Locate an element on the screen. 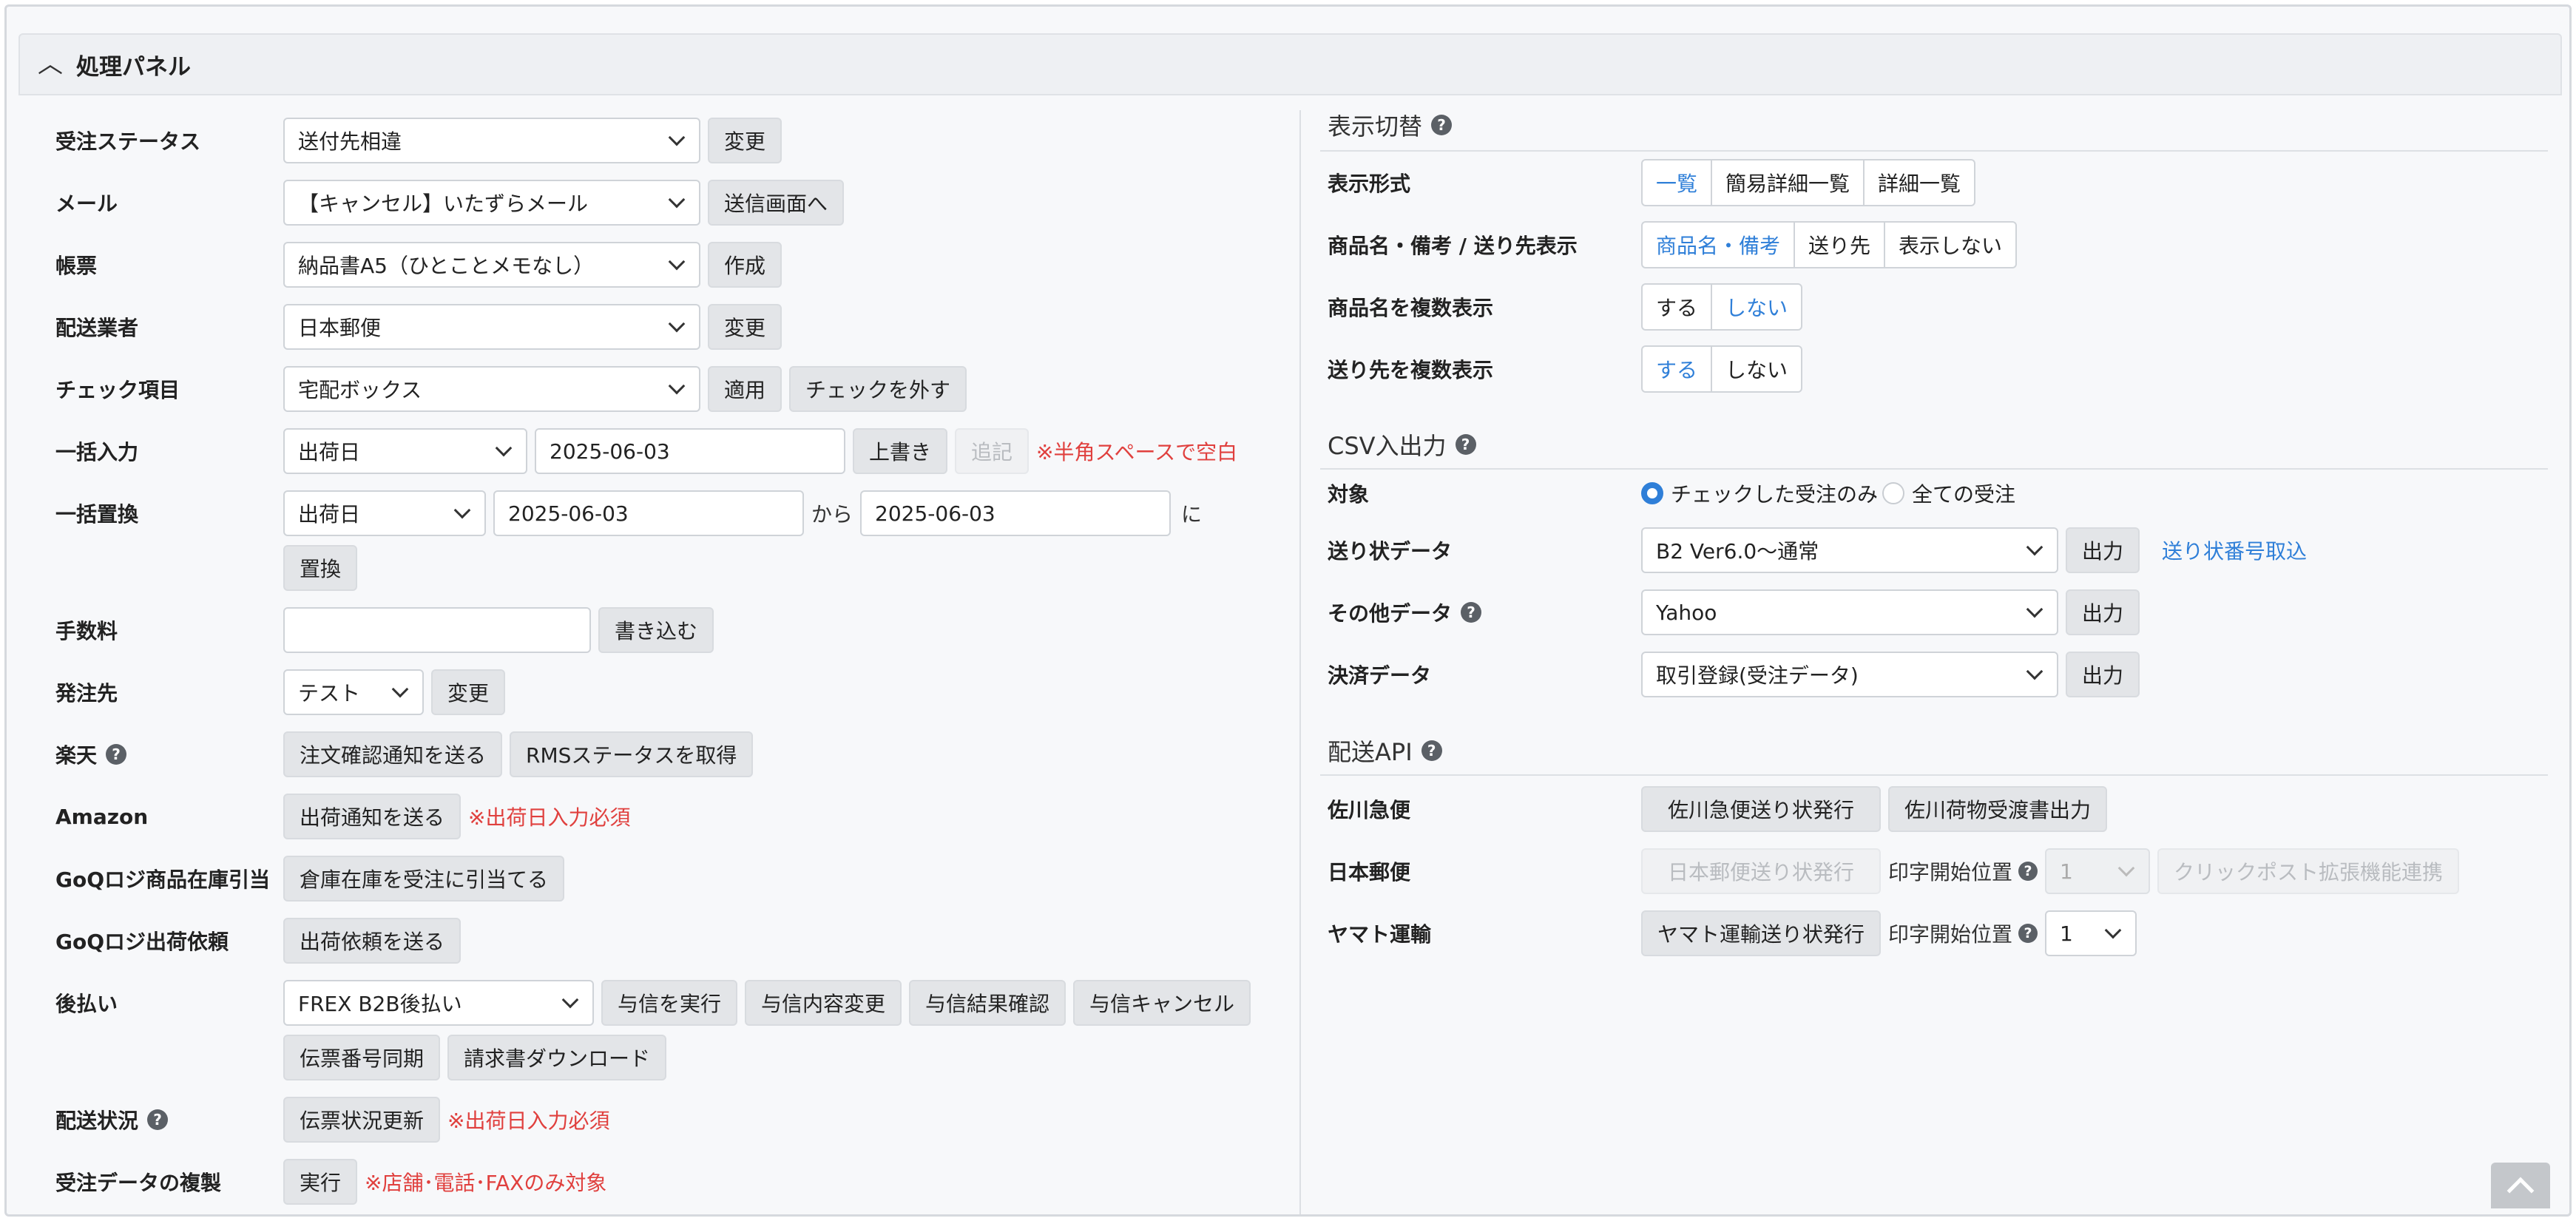 The height and width of the screenshot is (1221, 2576). check-apply-button: 適用 is located at coordinates (745, 389).